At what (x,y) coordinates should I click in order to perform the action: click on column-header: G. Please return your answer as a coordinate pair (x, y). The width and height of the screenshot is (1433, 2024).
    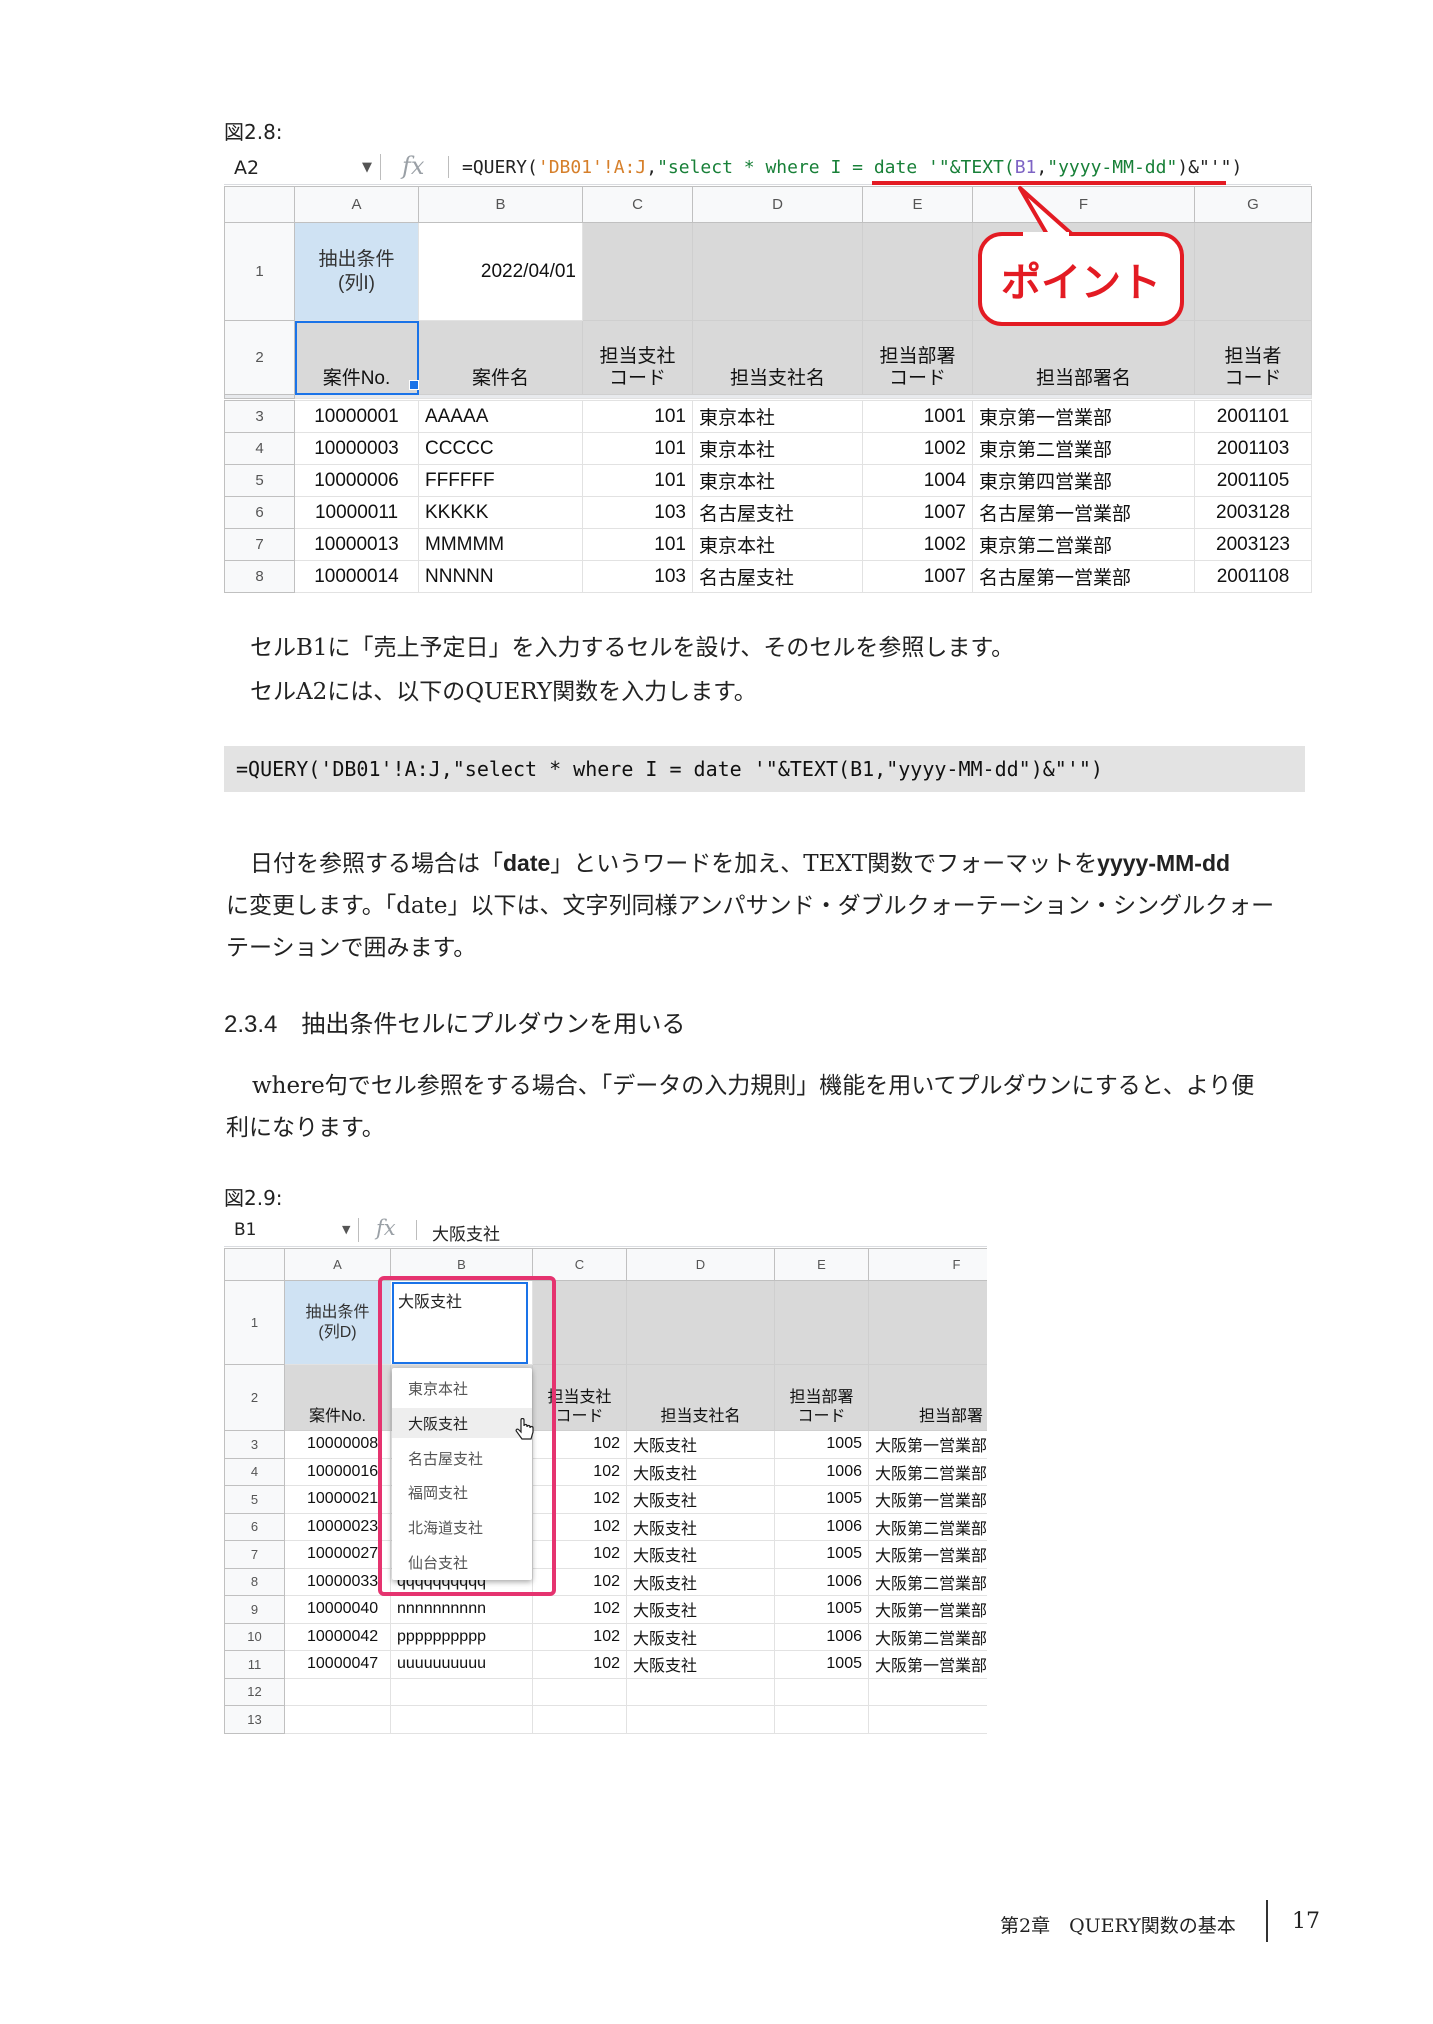
    Looking at the image, I should click on (1253, 204).